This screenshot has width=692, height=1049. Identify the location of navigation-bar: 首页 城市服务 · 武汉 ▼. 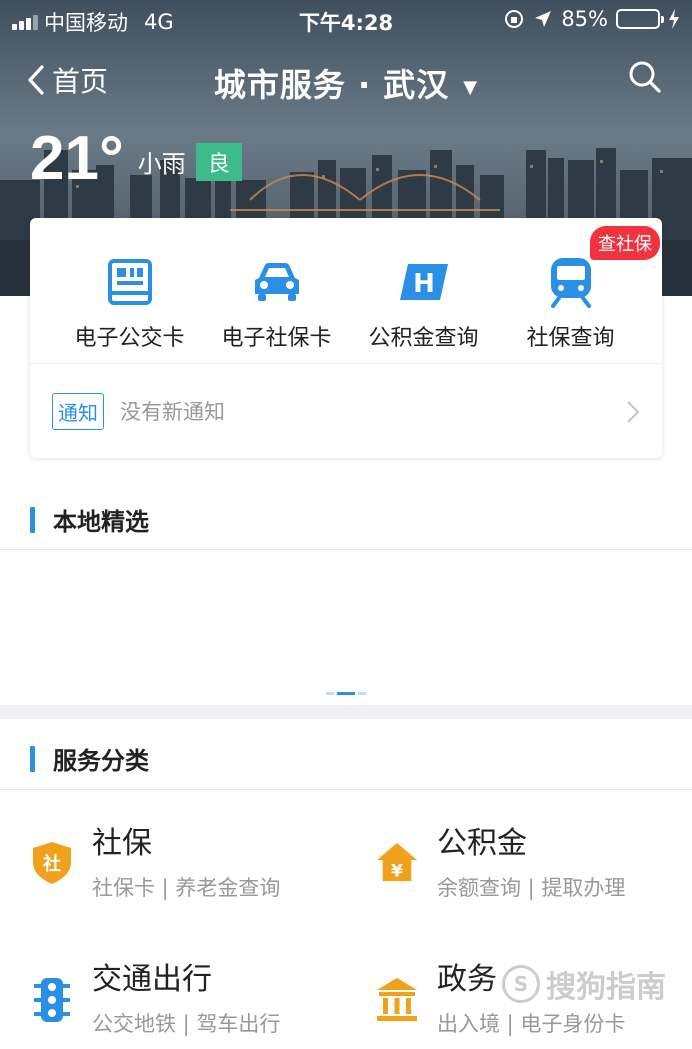
(346, 79).